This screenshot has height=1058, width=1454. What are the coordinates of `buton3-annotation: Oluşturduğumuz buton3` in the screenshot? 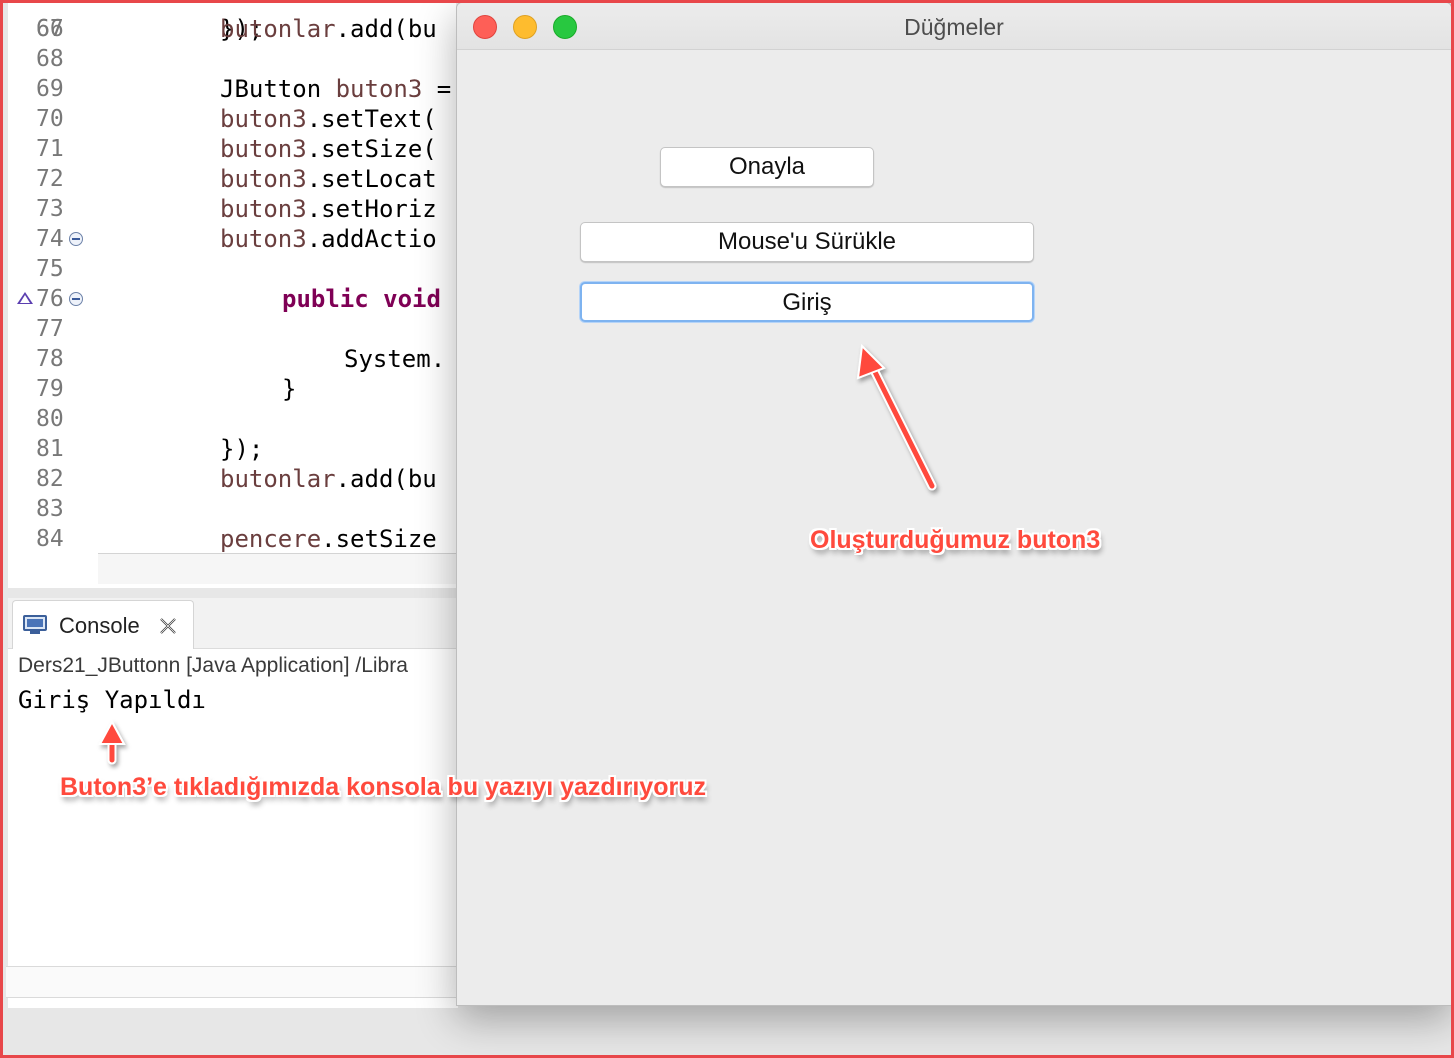 It's located at (955, 540).